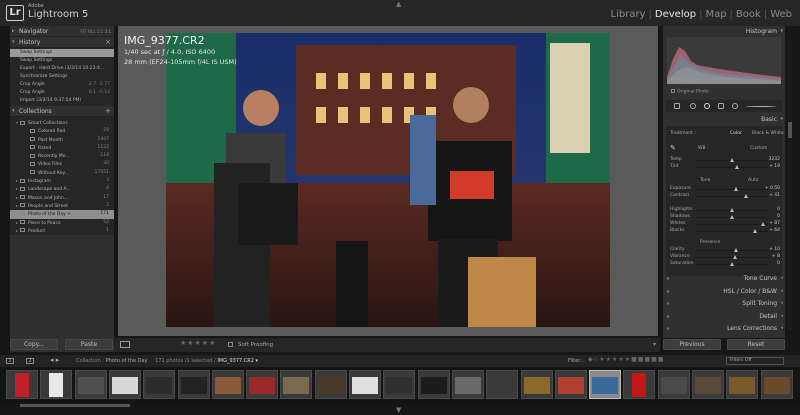 The height and width of the screenshot is (415, 800). What do you see at coordinates (756, 344) in the screenshot?
I see `reset-button: Reset` at bounding box center [756, 344].